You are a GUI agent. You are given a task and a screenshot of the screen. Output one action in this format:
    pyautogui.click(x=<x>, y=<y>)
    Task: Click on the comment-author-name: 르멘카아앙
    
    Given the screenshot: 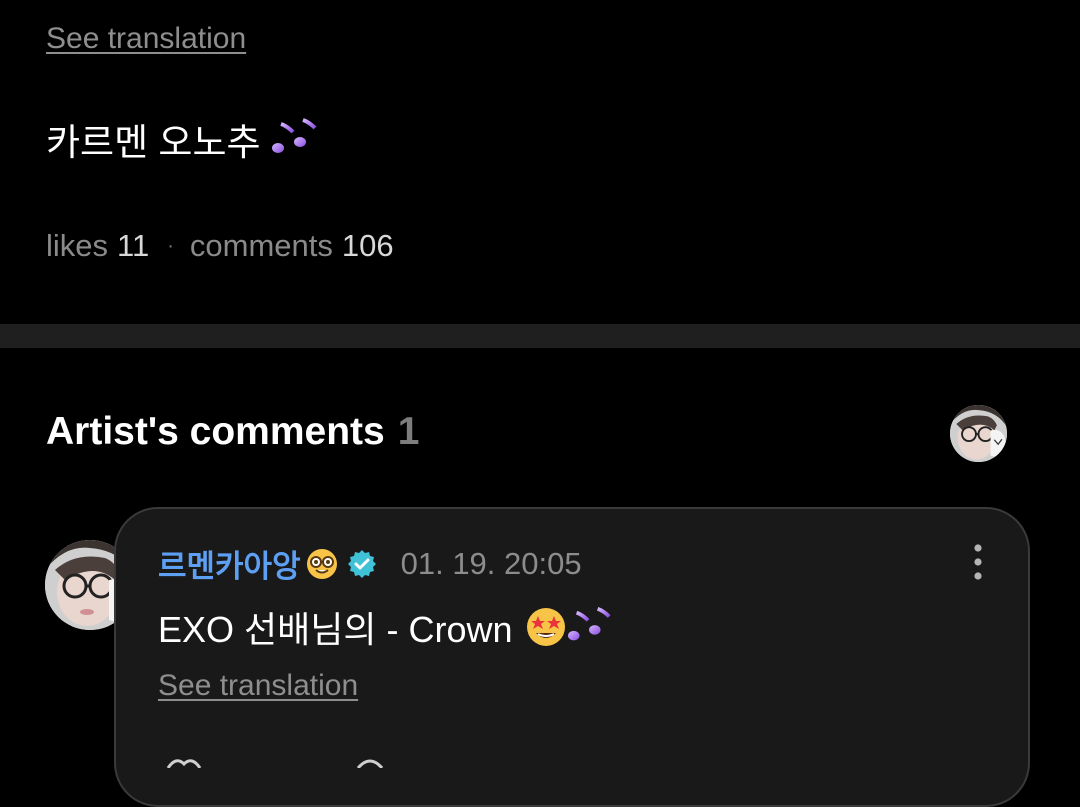 What is the action you would take?
    pyautogui.click(x=229, y=563)
    